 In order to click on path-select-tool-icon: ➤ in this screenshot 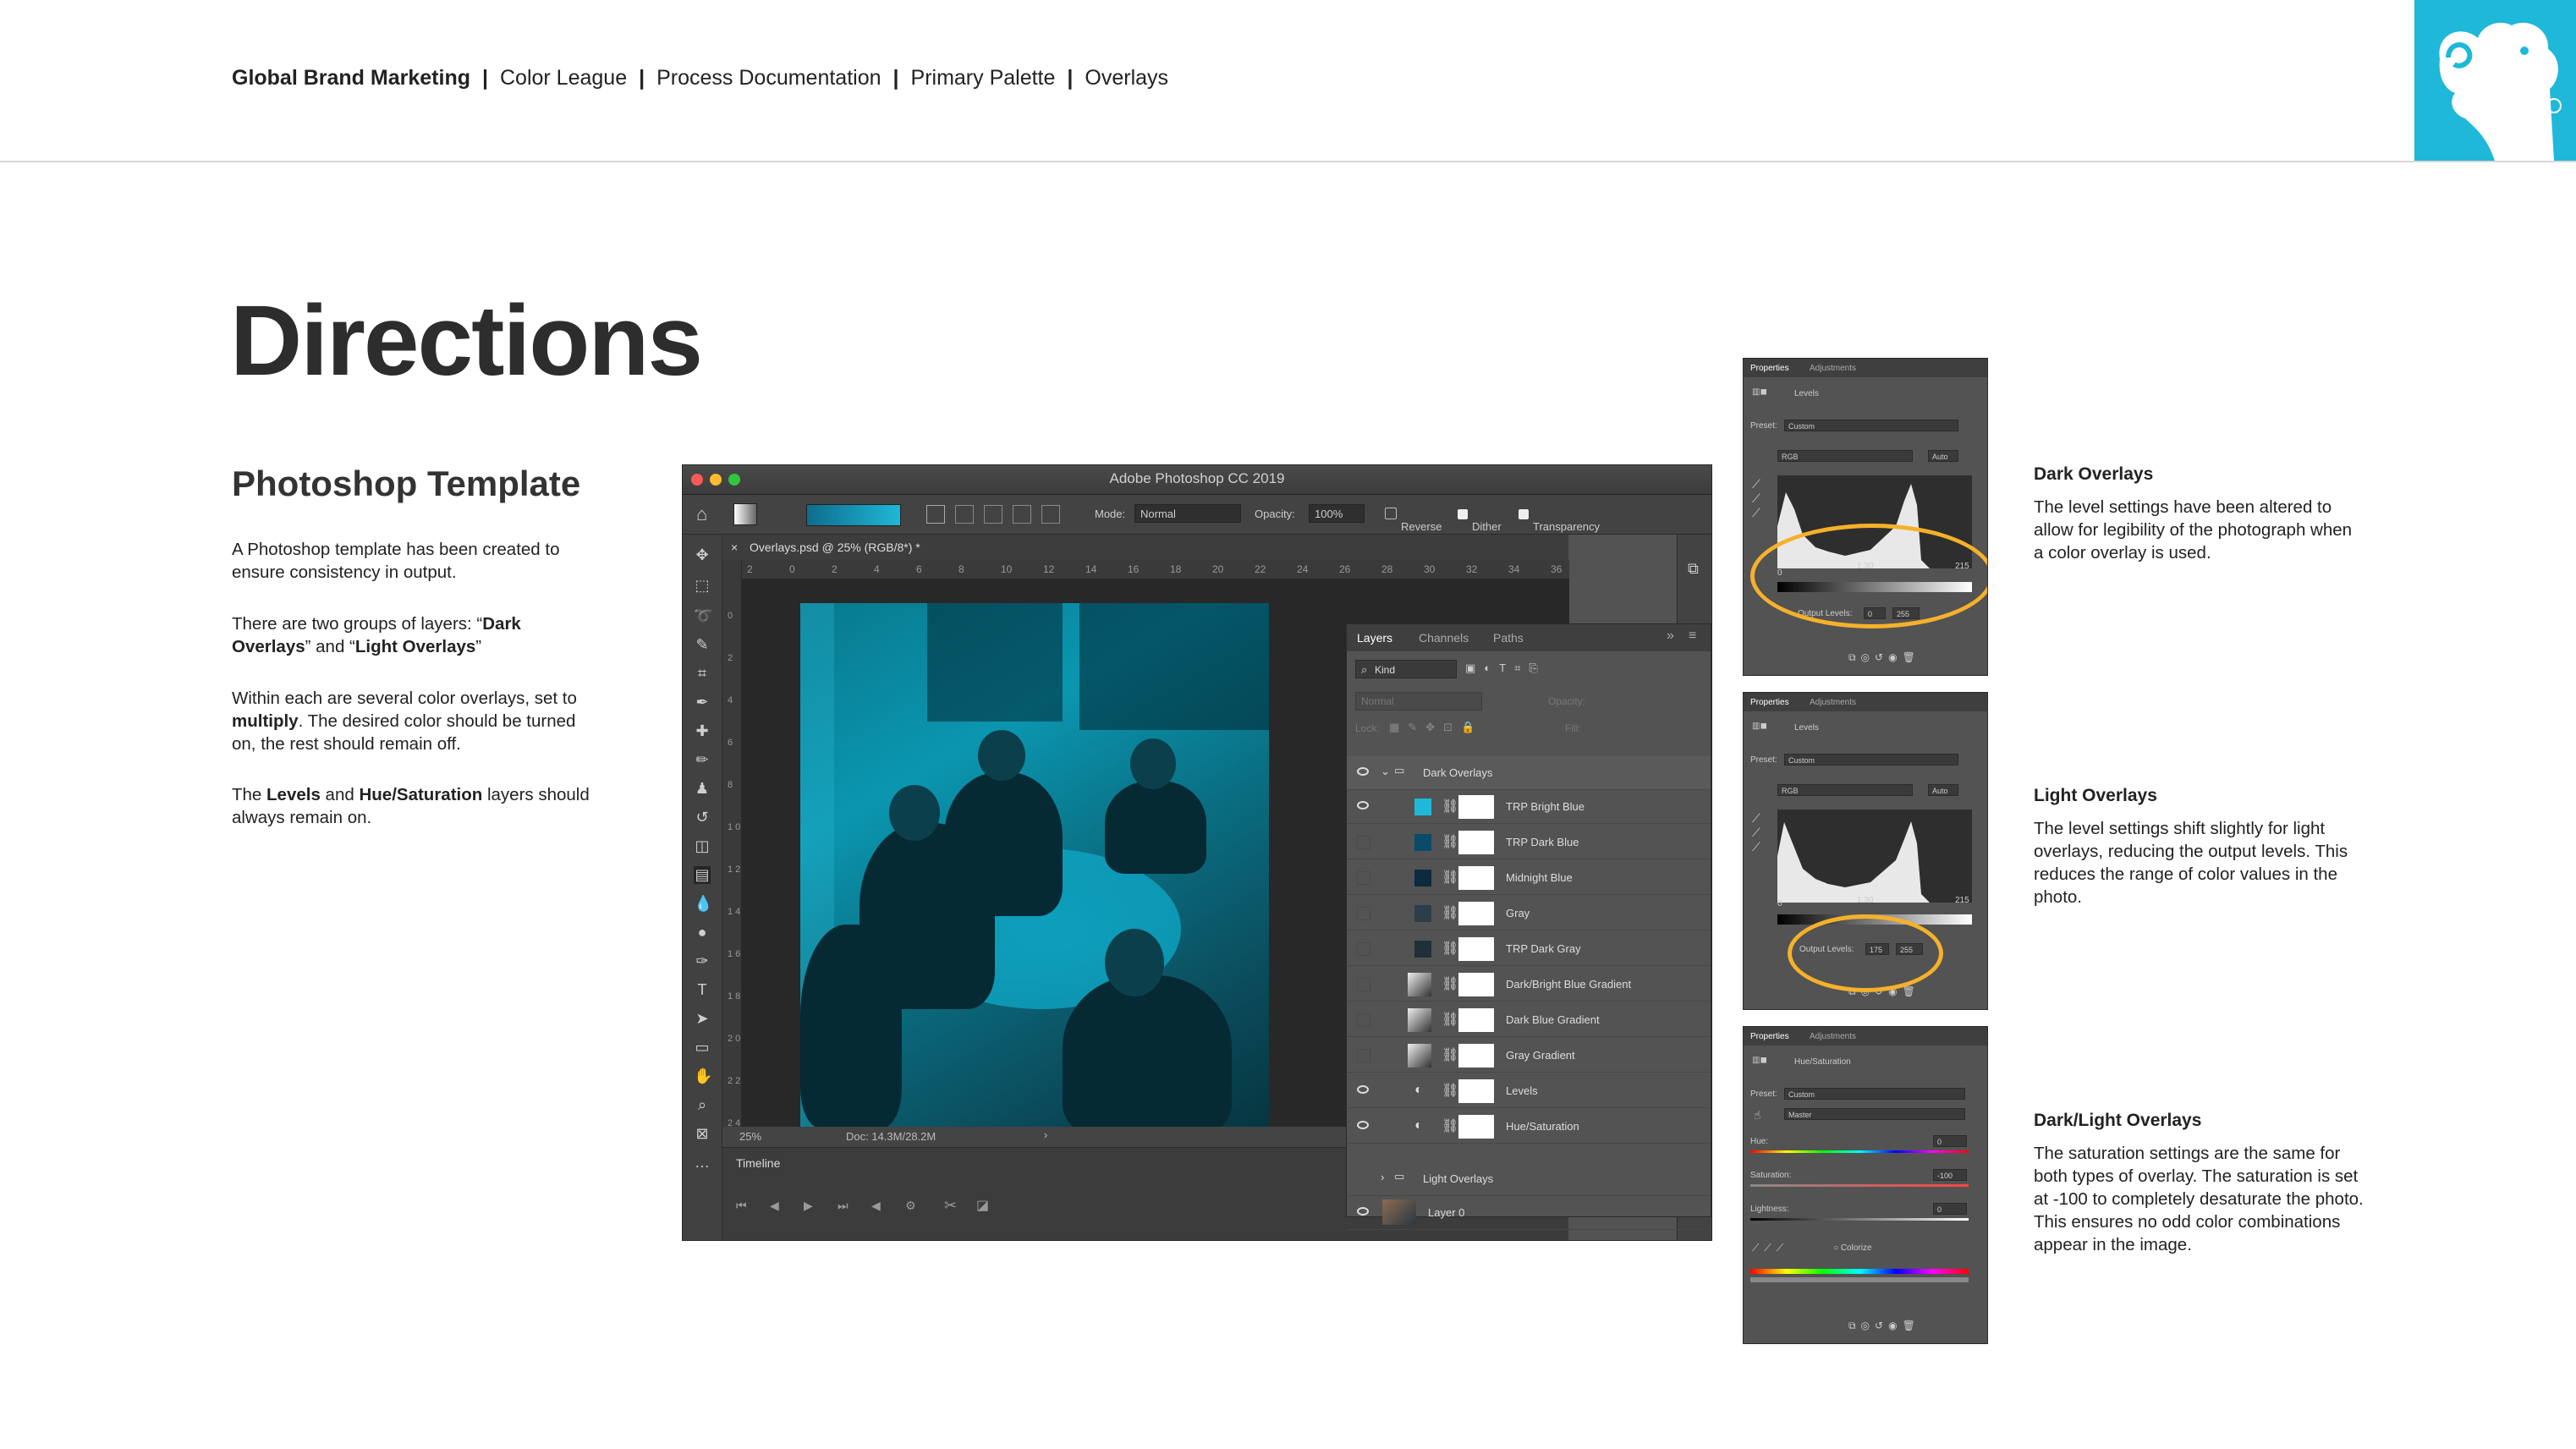, I will do `click(702, 1019)`.